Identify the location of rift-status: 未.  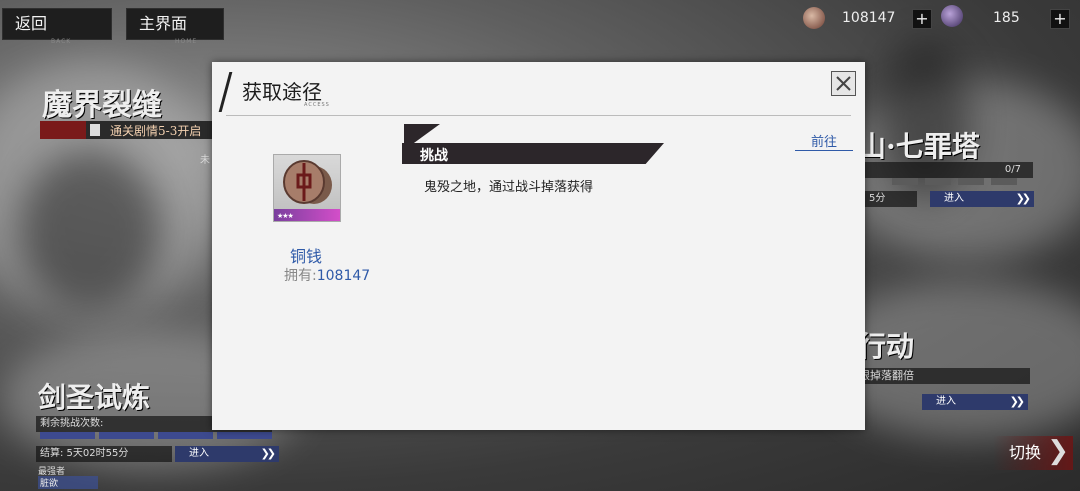
(205, 160).